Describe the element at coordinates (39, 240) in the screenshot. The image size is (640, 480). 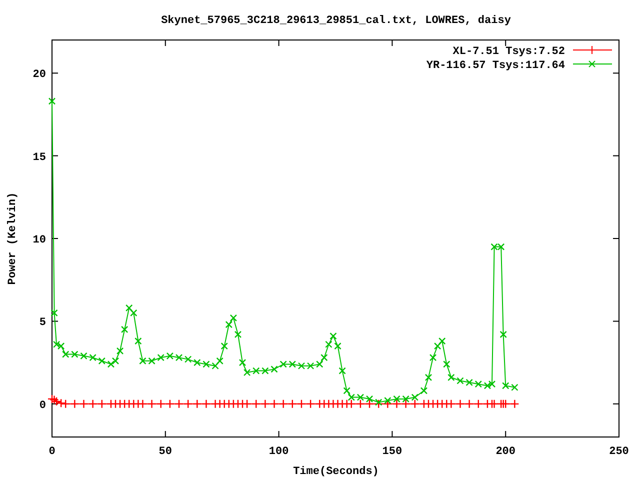
I see `y-tick-label: 10` at that location.